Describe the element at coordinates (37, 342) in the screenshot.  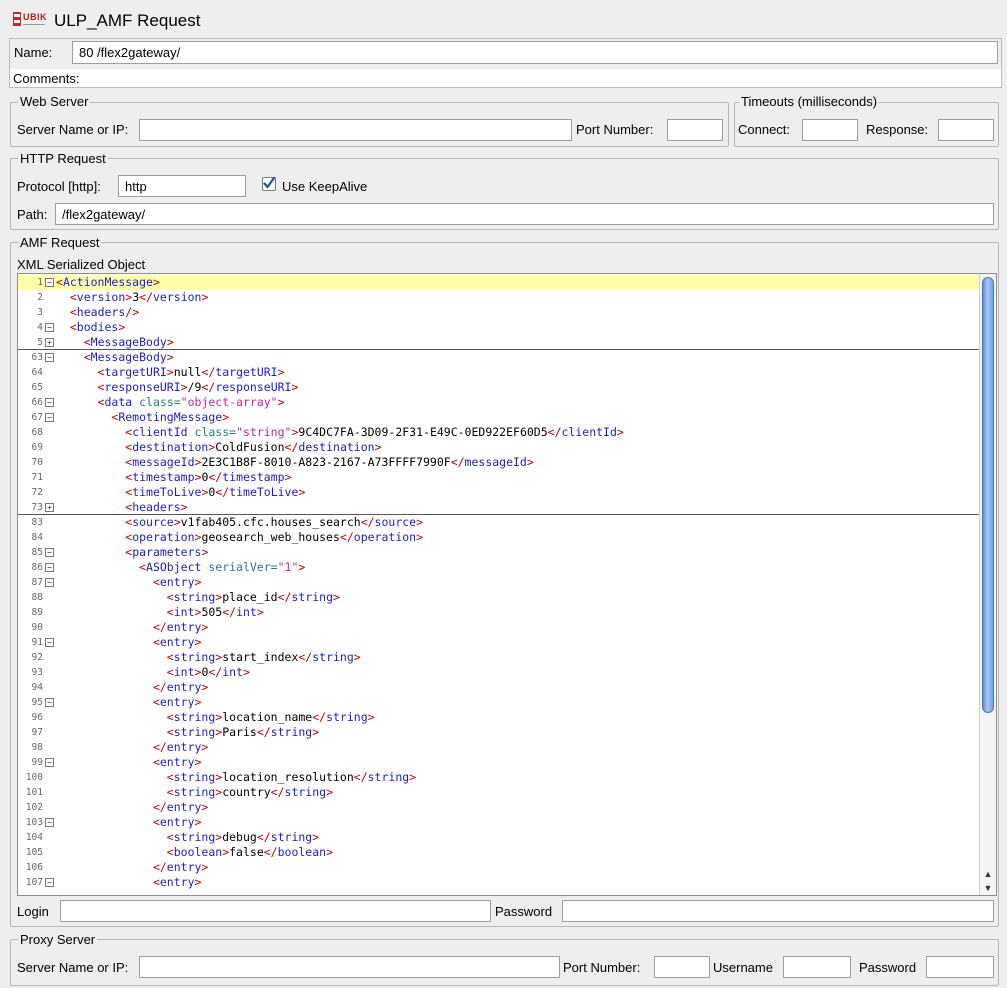
I see `line-number: 5 +` at that location.